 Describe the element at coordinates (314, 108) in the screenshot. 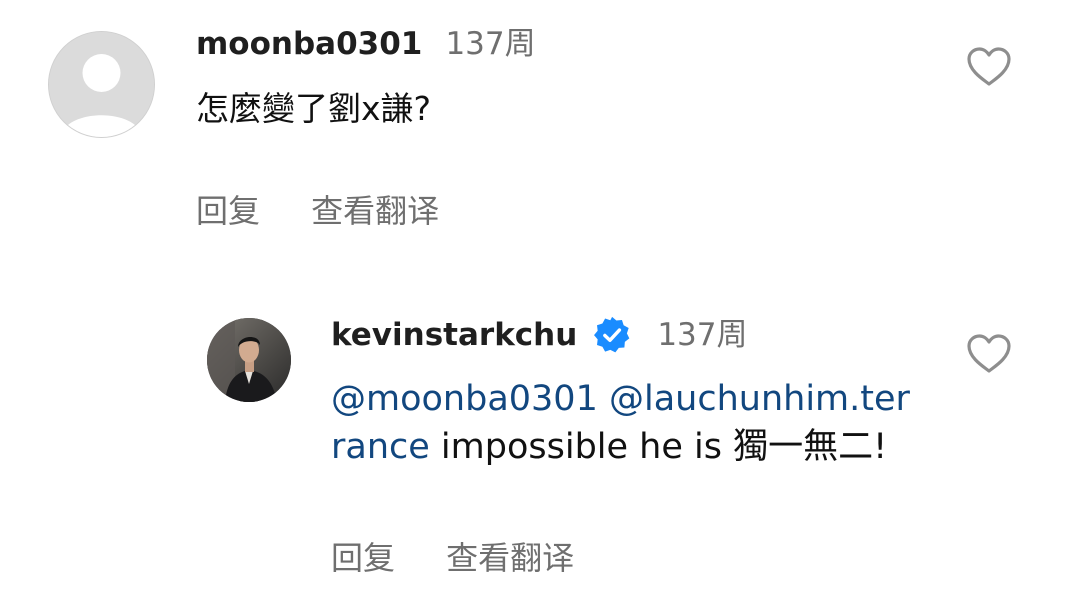

I see `comment-text: 怎麼變了劉x謙?` at that location.